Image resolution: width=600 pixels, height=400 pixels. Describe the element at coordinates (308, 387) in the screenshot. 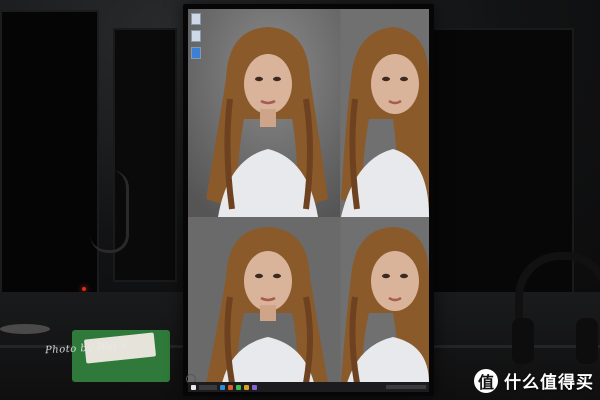

I see `taskbar` at that location.